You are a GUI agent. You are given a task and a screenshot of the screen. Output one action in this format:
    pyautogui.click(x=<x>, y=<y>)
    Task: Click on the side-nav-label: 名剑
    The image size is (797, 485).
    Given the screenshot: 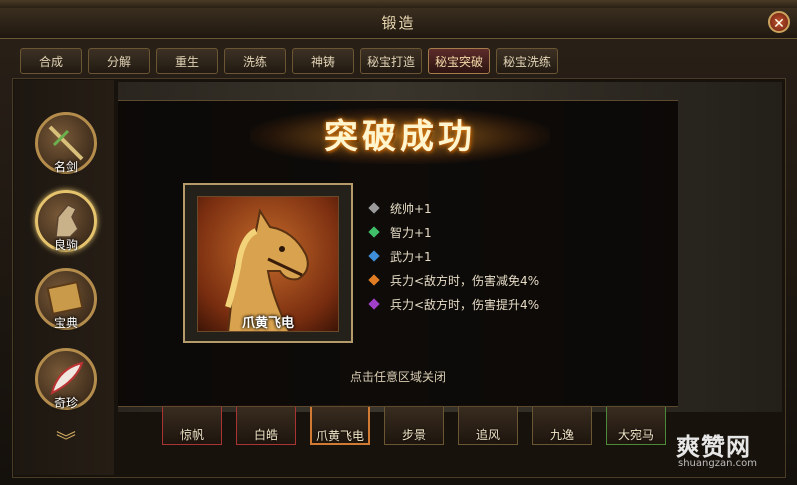 What is the action you would take?
    pyautogui.click(x=65, y=167)
    